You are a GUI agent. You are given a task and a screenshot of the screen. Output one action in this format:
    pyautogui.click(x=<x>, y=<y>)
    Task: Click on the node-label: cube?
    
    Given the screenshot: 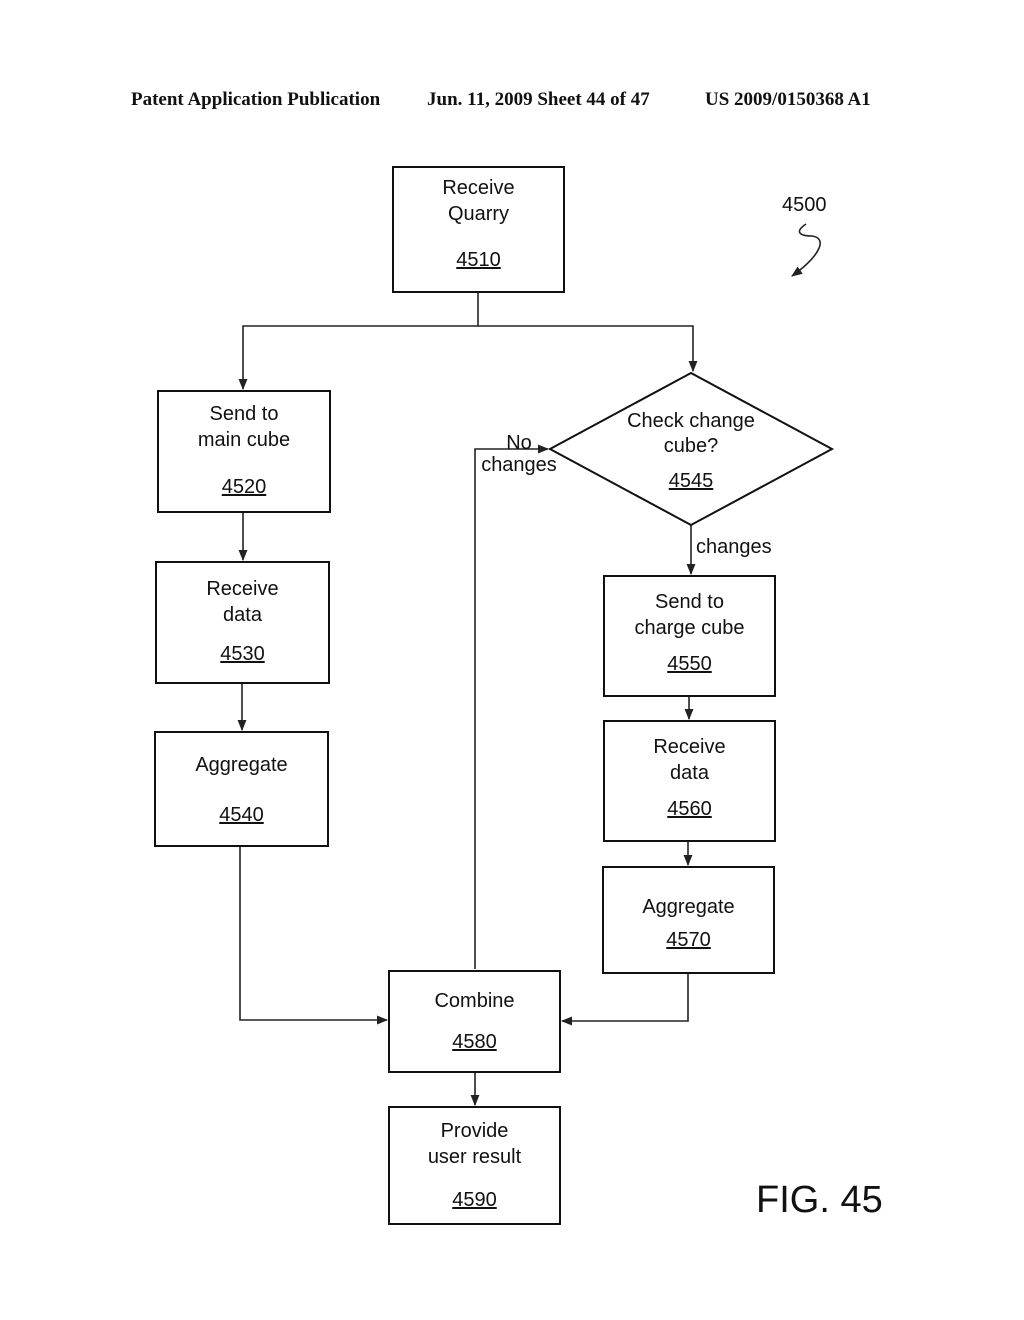 What is the action you would take?
    pyautogui.click(x=691, y=446)
    